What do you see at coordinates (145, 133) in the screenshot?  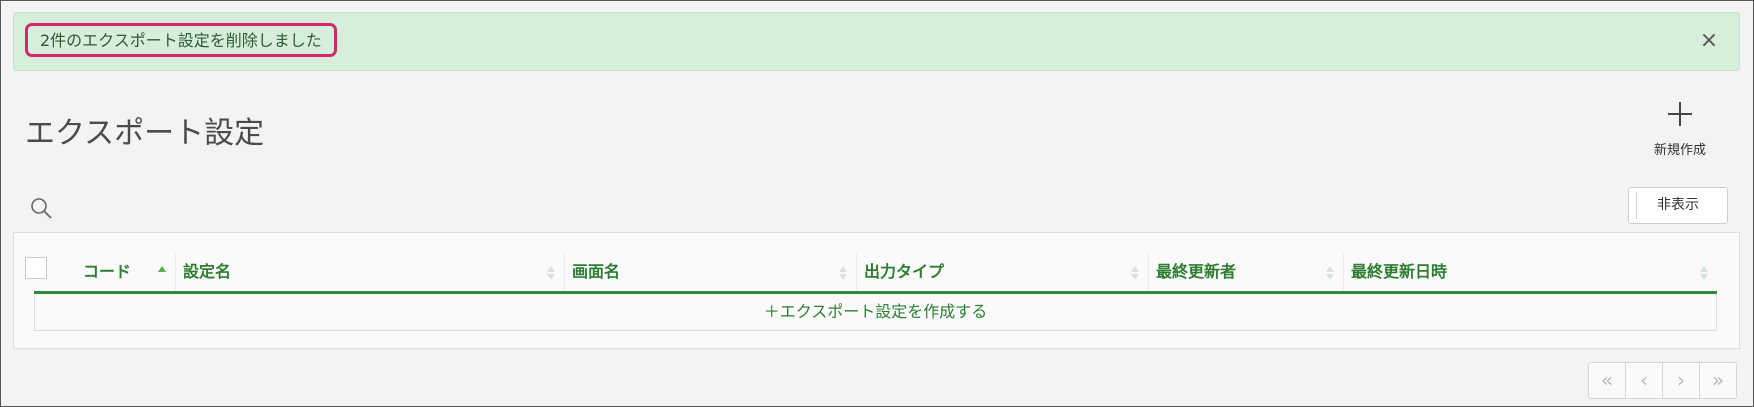 I see `page-title: エクスポート設定` at bounding box center [145, 133].